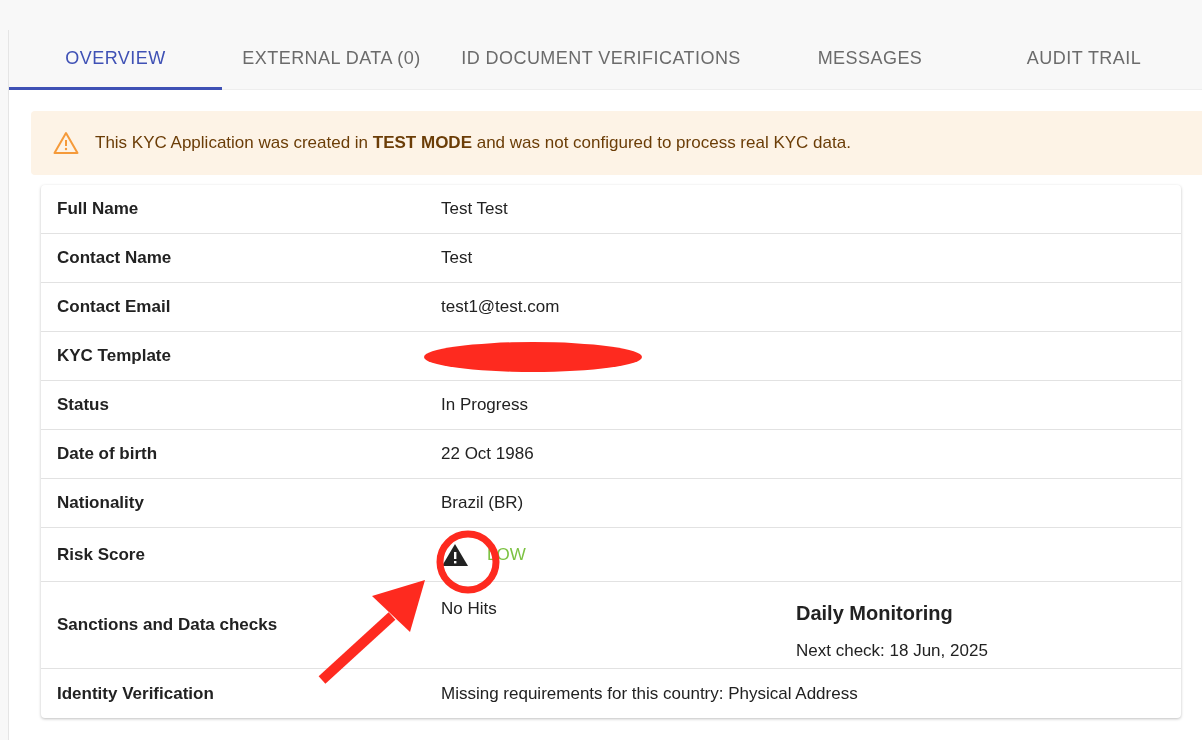 The height and width of the screenshot is (740, 1202). Describe the element at coordinates (457, 258) in the screenshot. I see `field-value: Test` at that location.